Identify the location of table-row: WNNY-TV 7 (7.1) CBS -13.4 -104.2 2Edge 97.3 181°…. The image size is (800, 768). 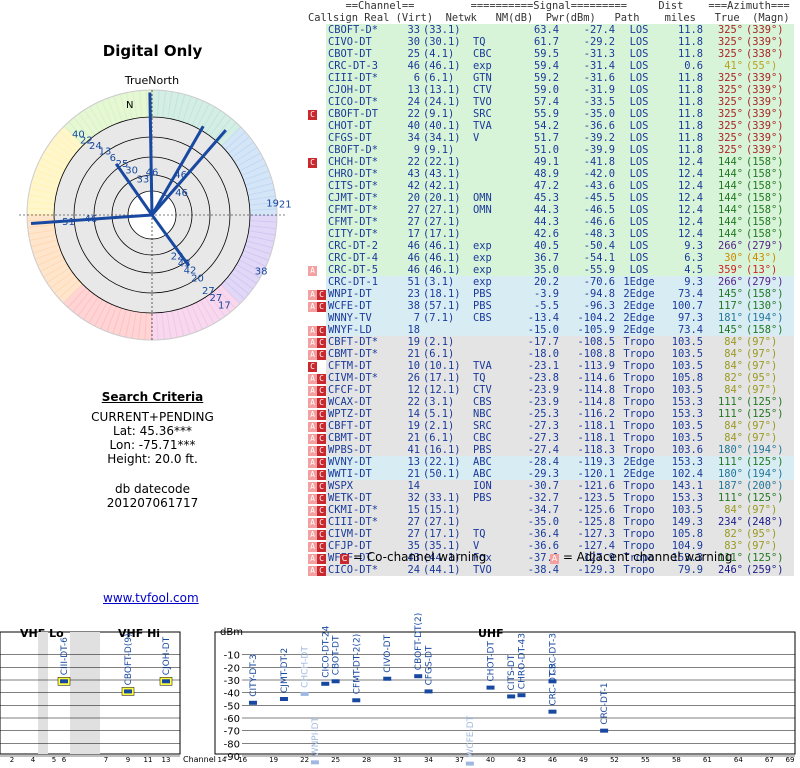
(551, 318).